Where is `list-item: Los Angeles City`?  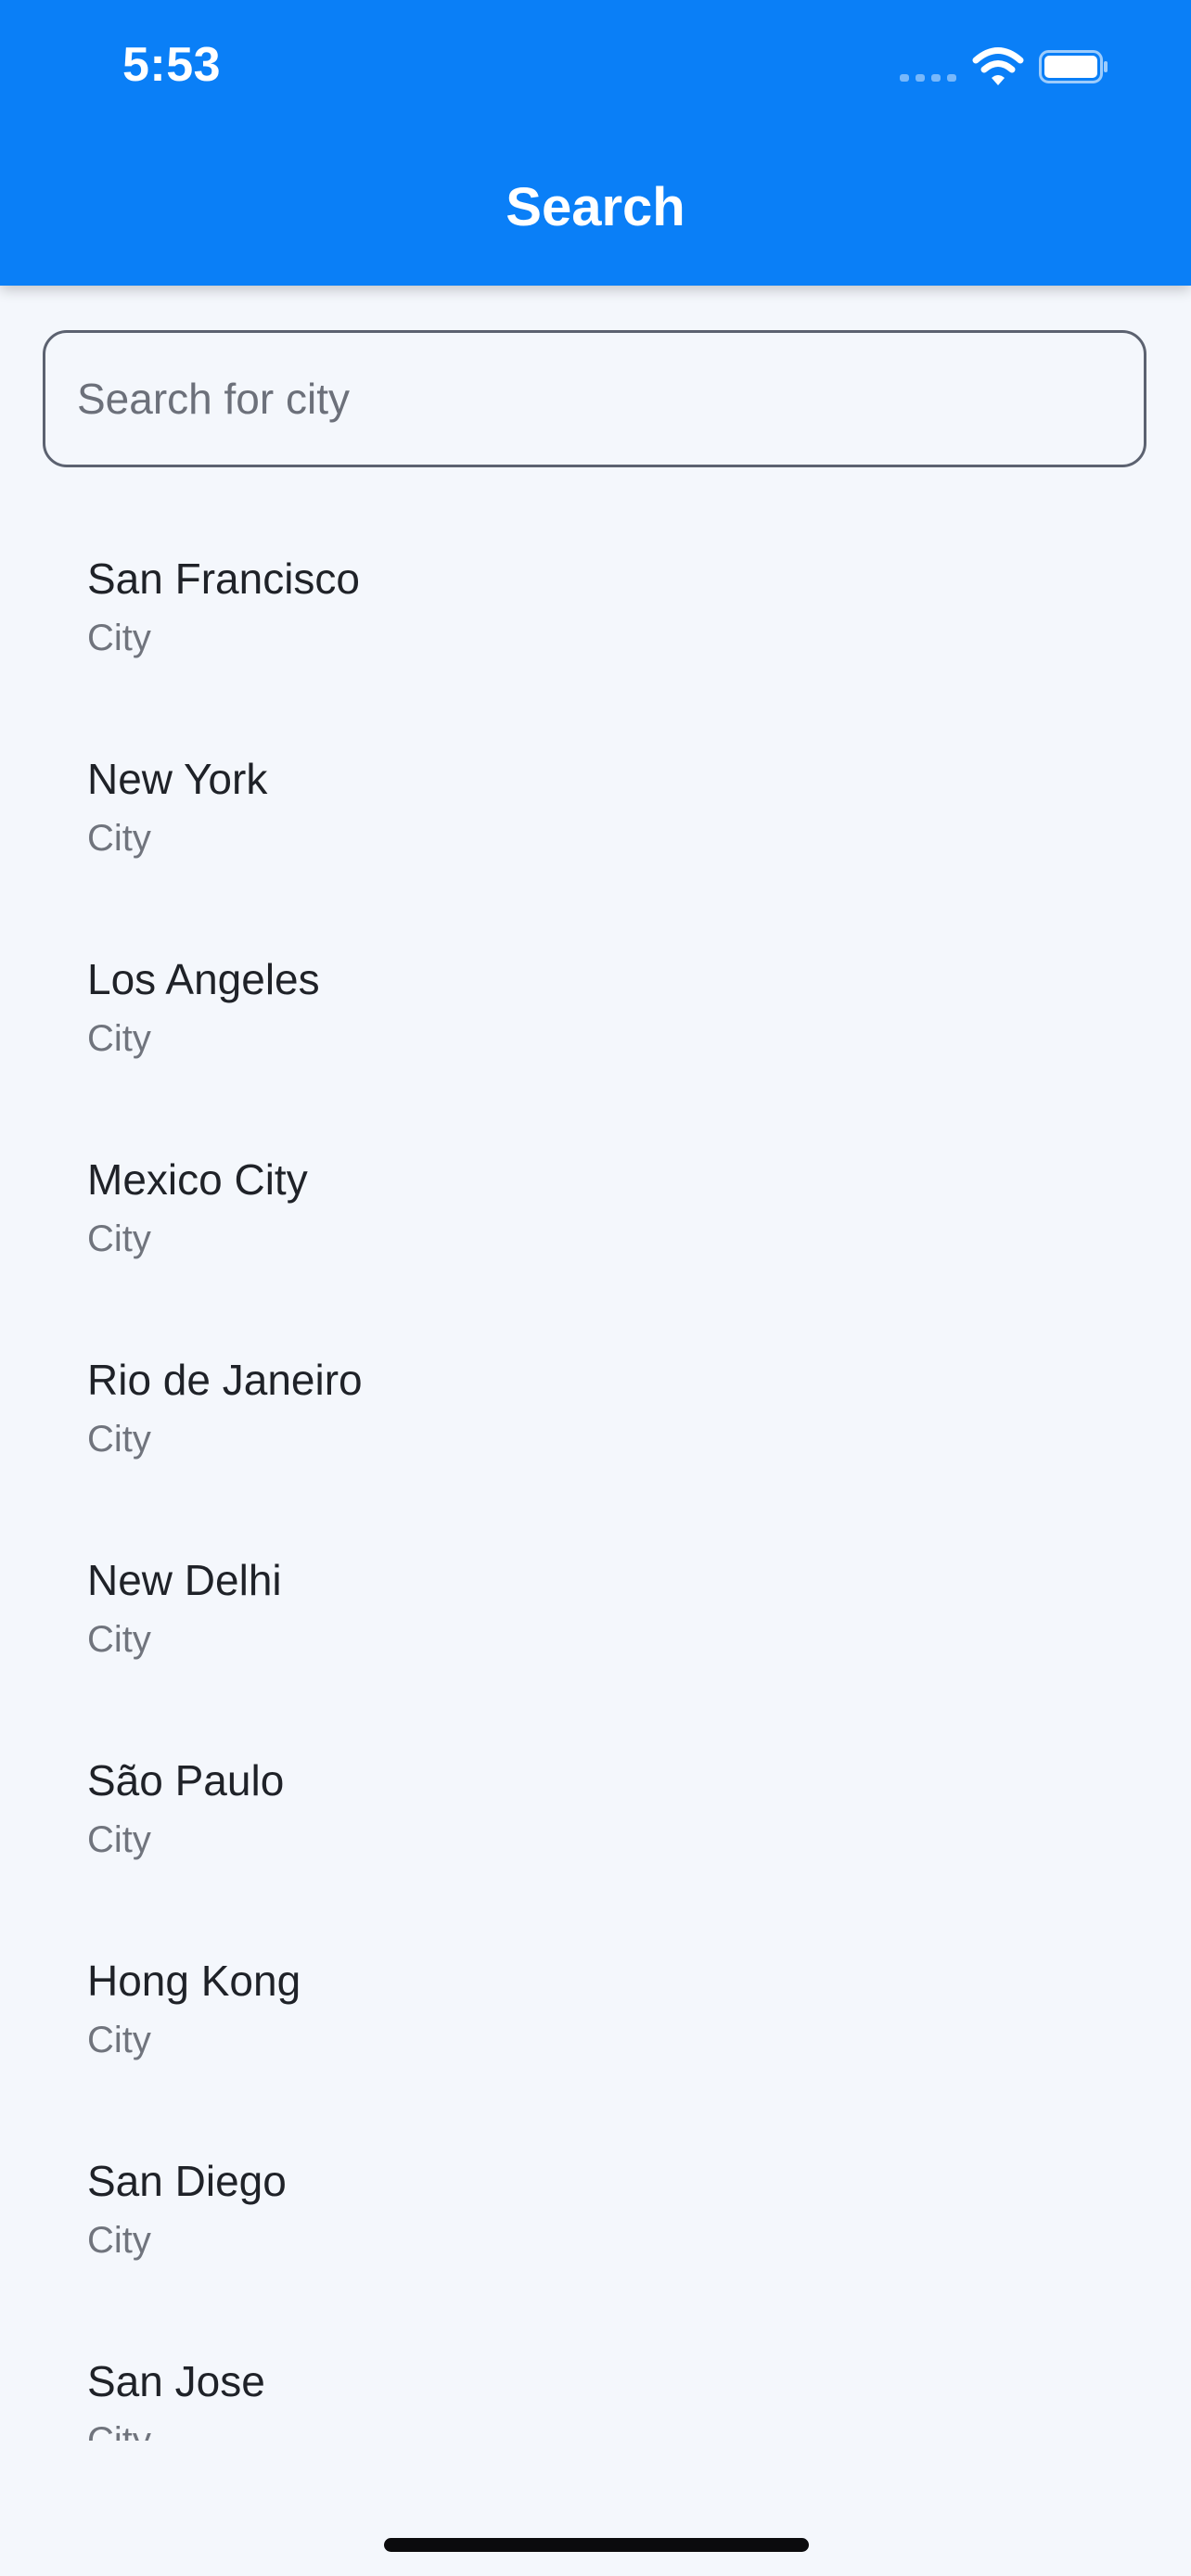
list-item: Los Angeles City is located at coordinates (595, 1020).